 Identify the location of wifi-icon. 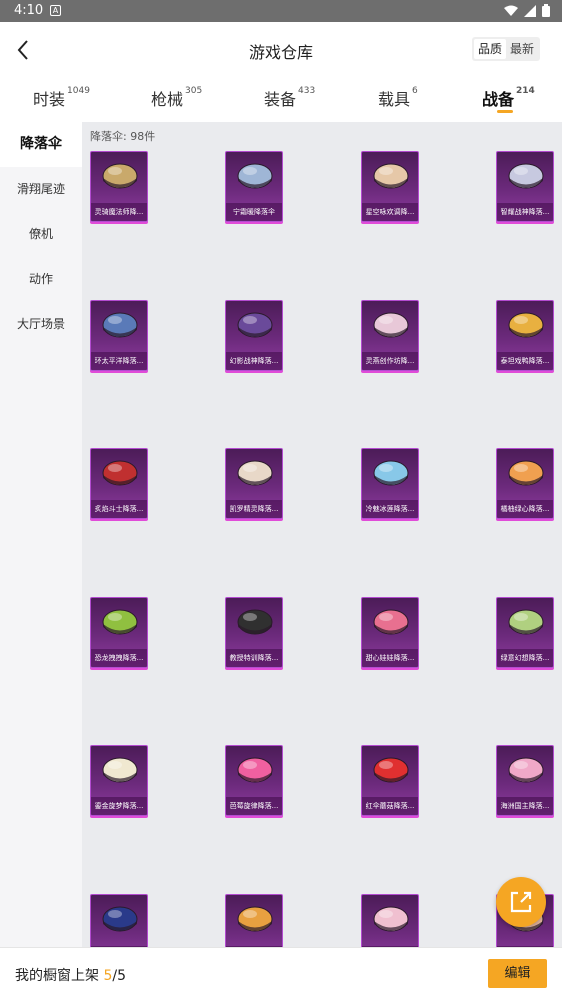
(511, 10).